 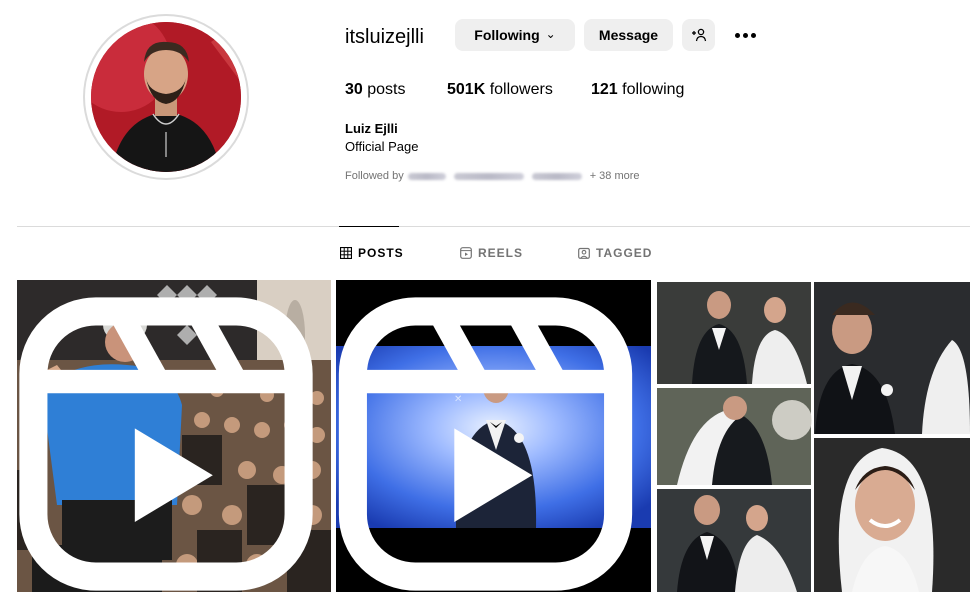 I want to click on profile-avatar-ring, so click(x=166, y=97).